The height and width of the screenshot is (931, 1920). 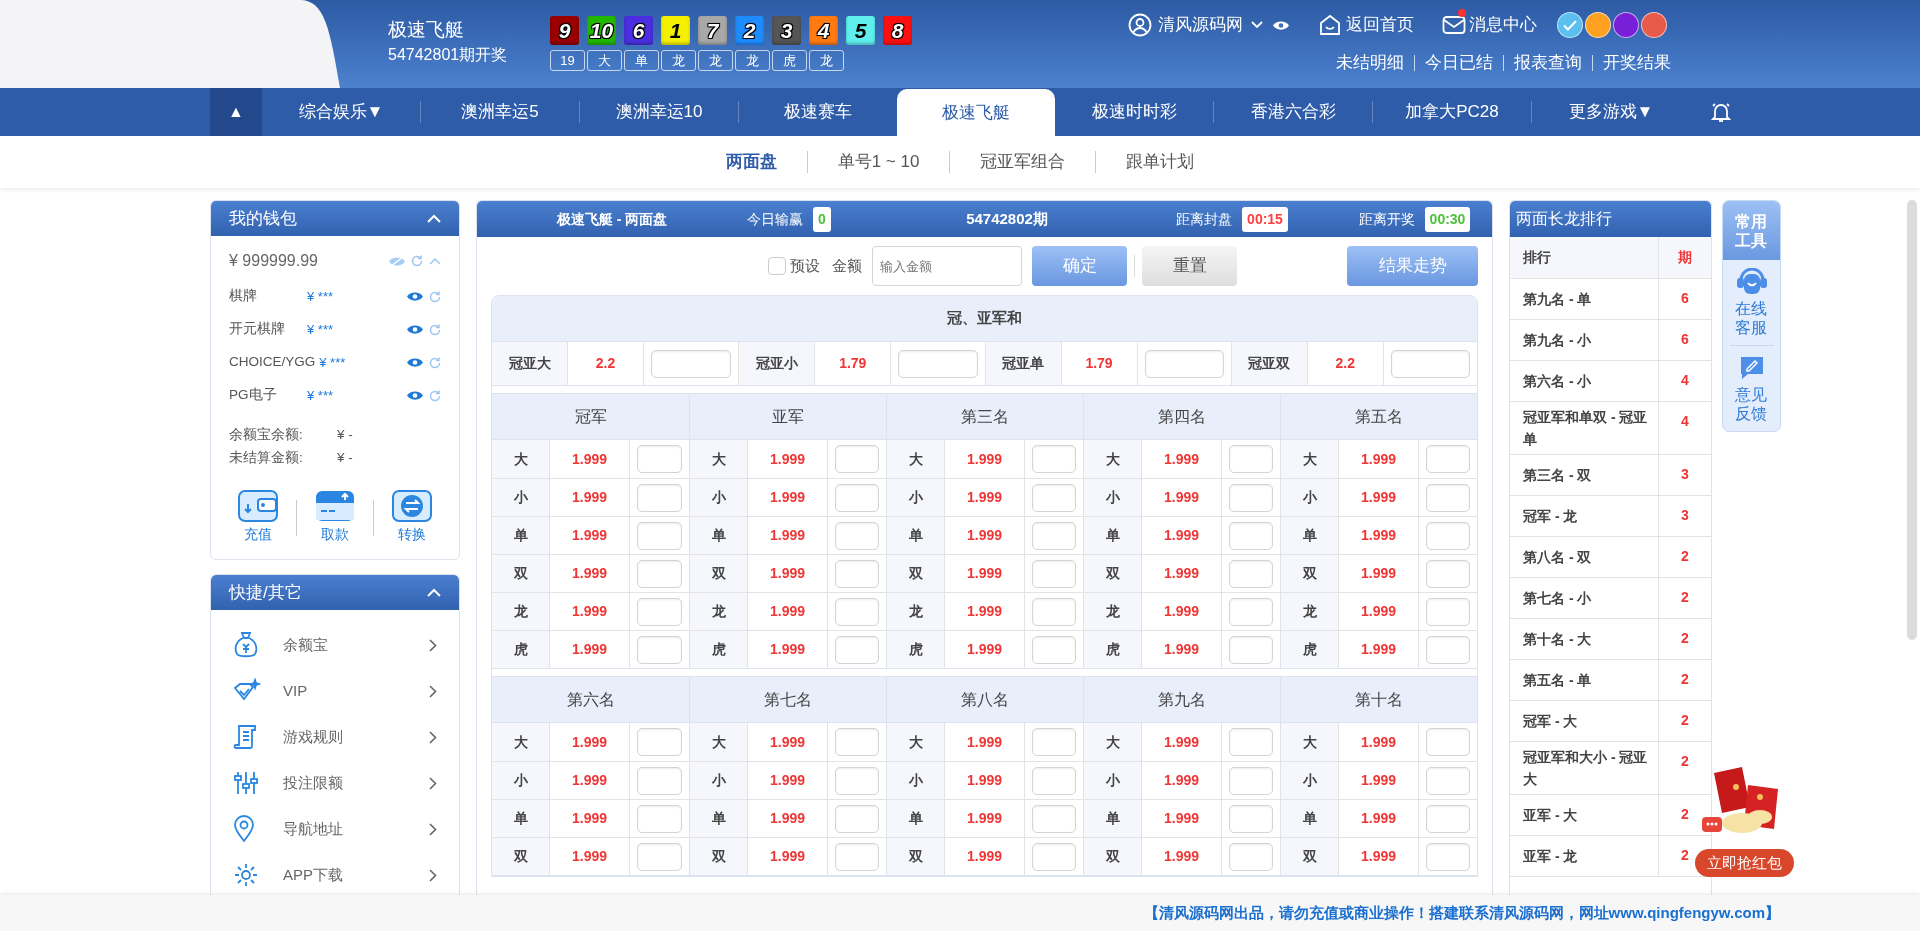 I want to click on subnav-tab: 冠亚军组合, so click(x=1023, y=162).